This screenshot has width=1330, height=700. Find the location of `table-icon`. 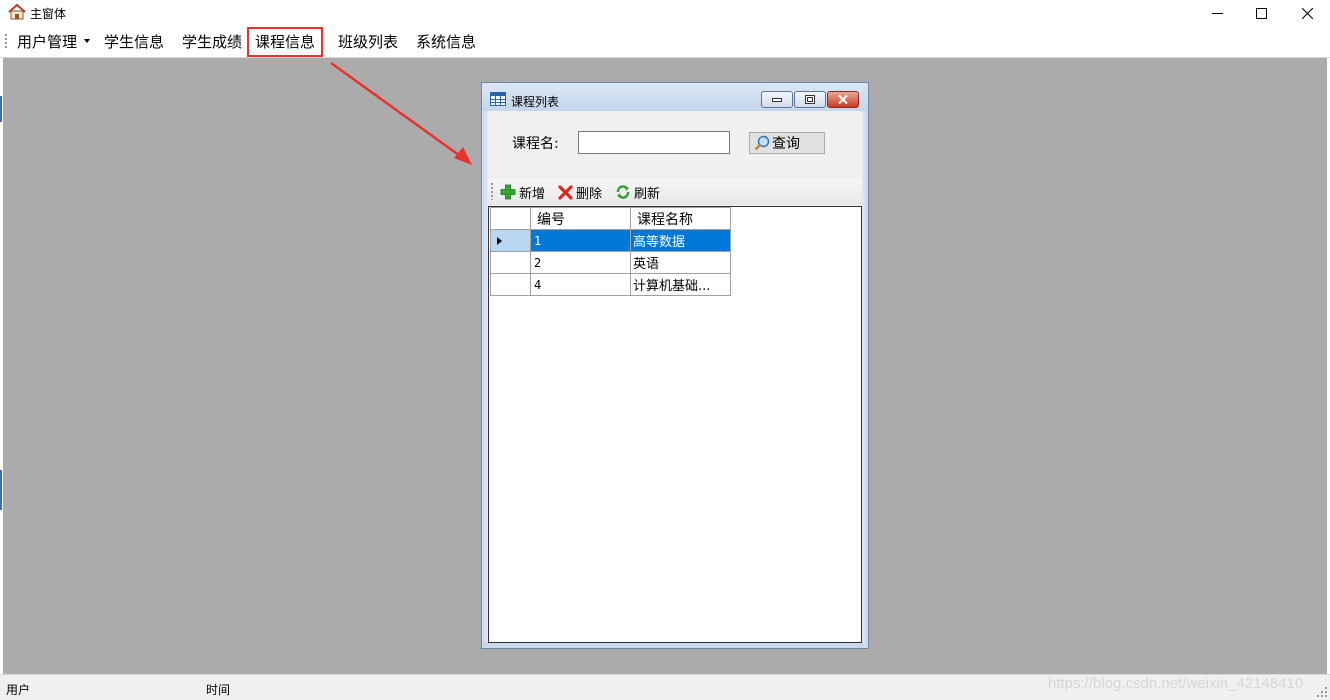

table-icon is located at coordinates (498, 99).